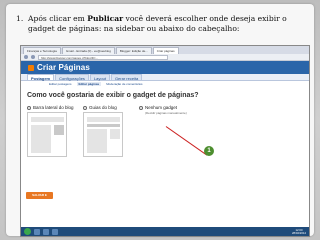 This screenshot has width=320, height=240. Describe the element at coordinates (60, 84) in the screenshot. I see `subtab-editar-postagens: Editar postagens` at that location.